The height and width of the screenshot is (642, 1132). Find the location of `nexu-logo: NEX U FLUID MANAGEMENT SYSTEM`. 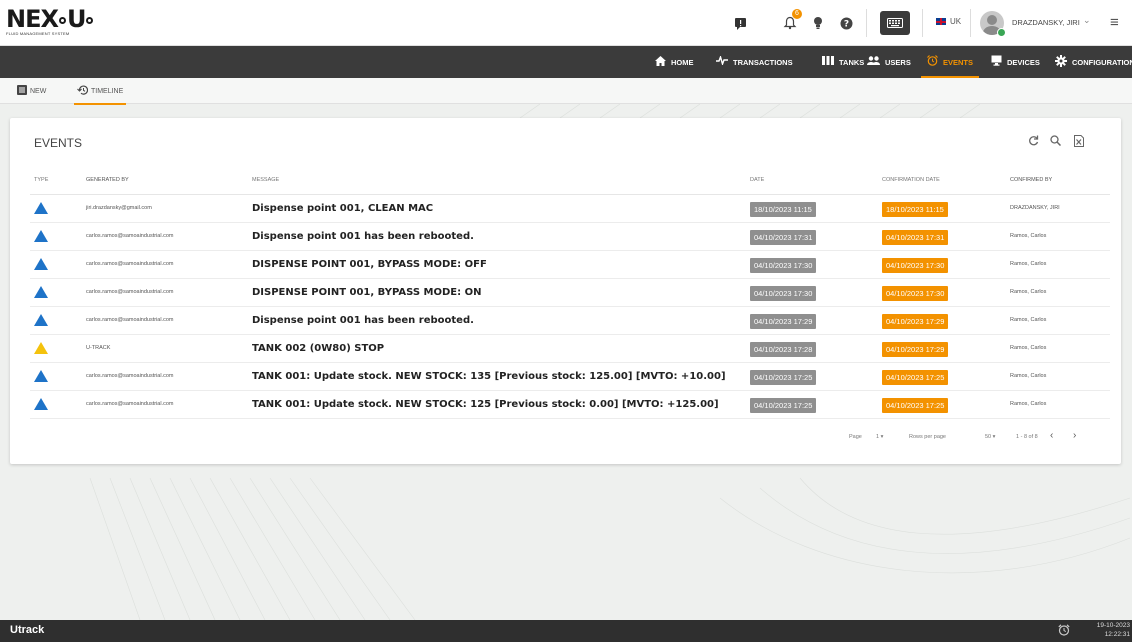

nexu-logo: NEX U FLUID MANAGEMENT SYSTEM is located at coordinates (52, 22).